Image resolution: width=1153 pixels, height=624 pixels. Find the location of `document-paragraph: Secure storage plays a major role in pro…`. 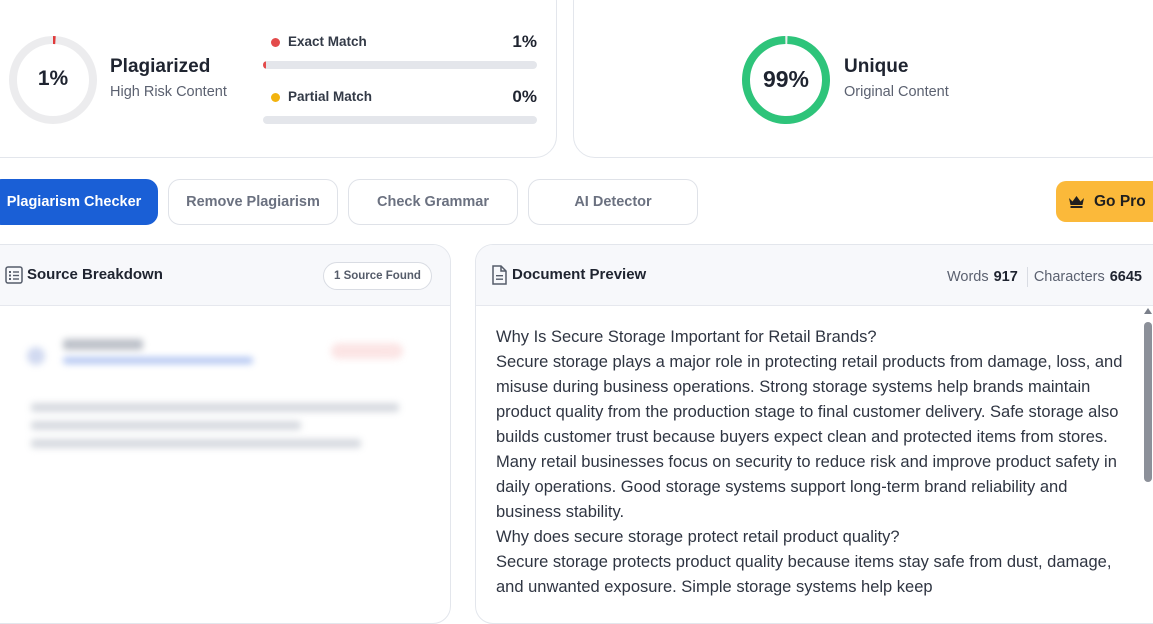

document-paragraph: Secure storage plays a major role in pro… is located at coordinates (809, 437).